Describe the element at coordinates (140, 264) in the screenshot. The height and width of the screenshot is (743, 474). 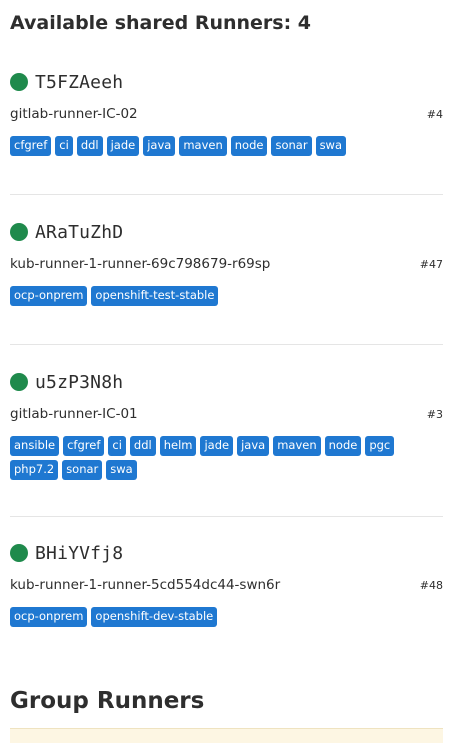
I see `runner-description: kub-runner-1-runner-69c798679-r69sp` at that location.